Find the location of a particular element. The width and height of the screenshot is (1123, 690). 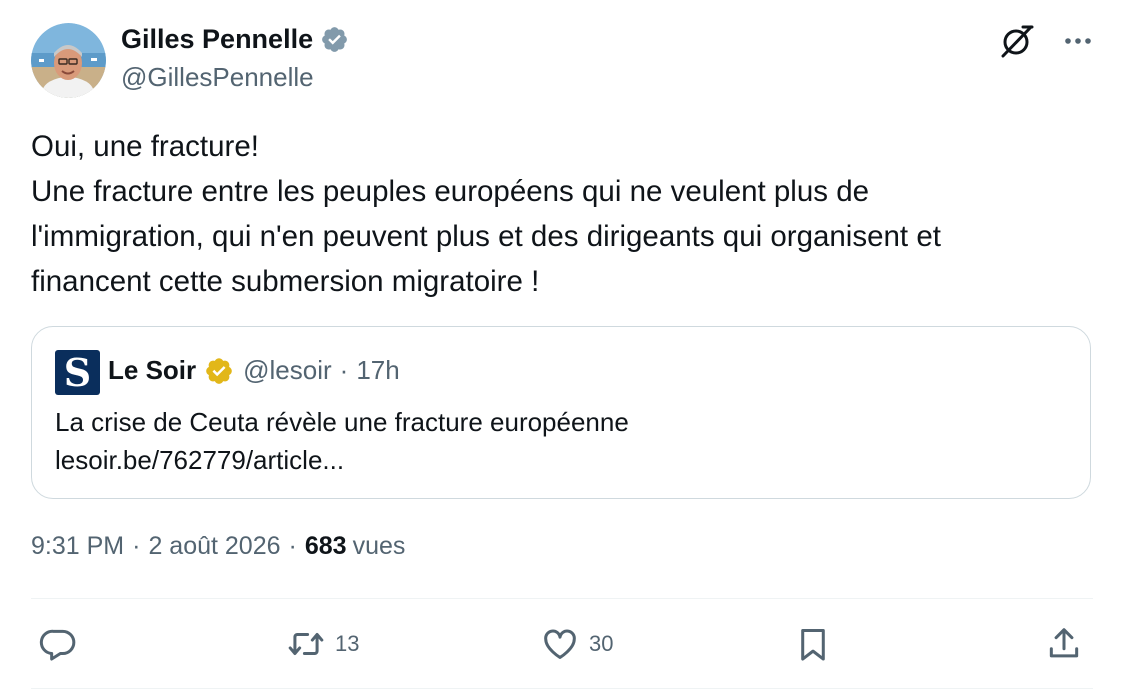

retweet-icon is located at coordinates (306, 644).